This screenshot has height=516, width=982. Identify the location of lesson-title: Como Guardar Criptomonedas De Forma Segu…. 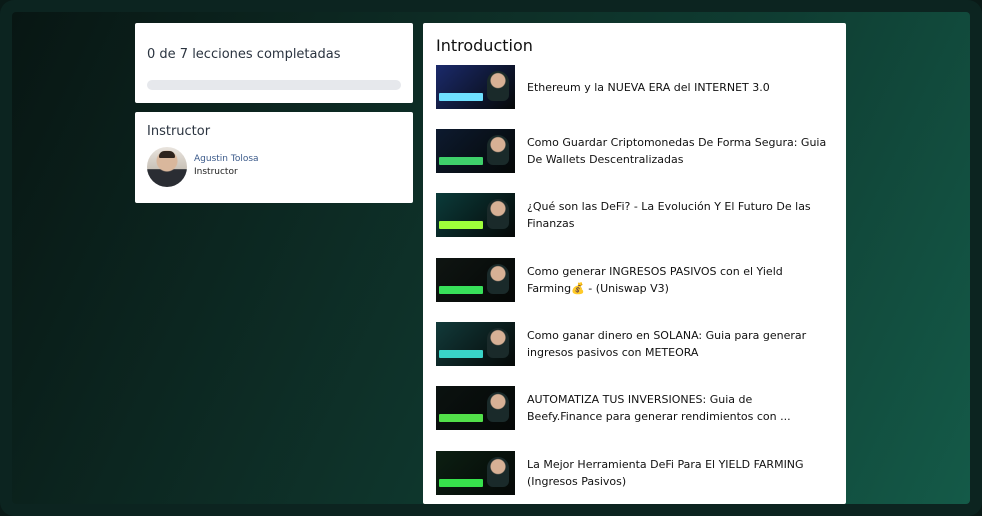
(677, 151).